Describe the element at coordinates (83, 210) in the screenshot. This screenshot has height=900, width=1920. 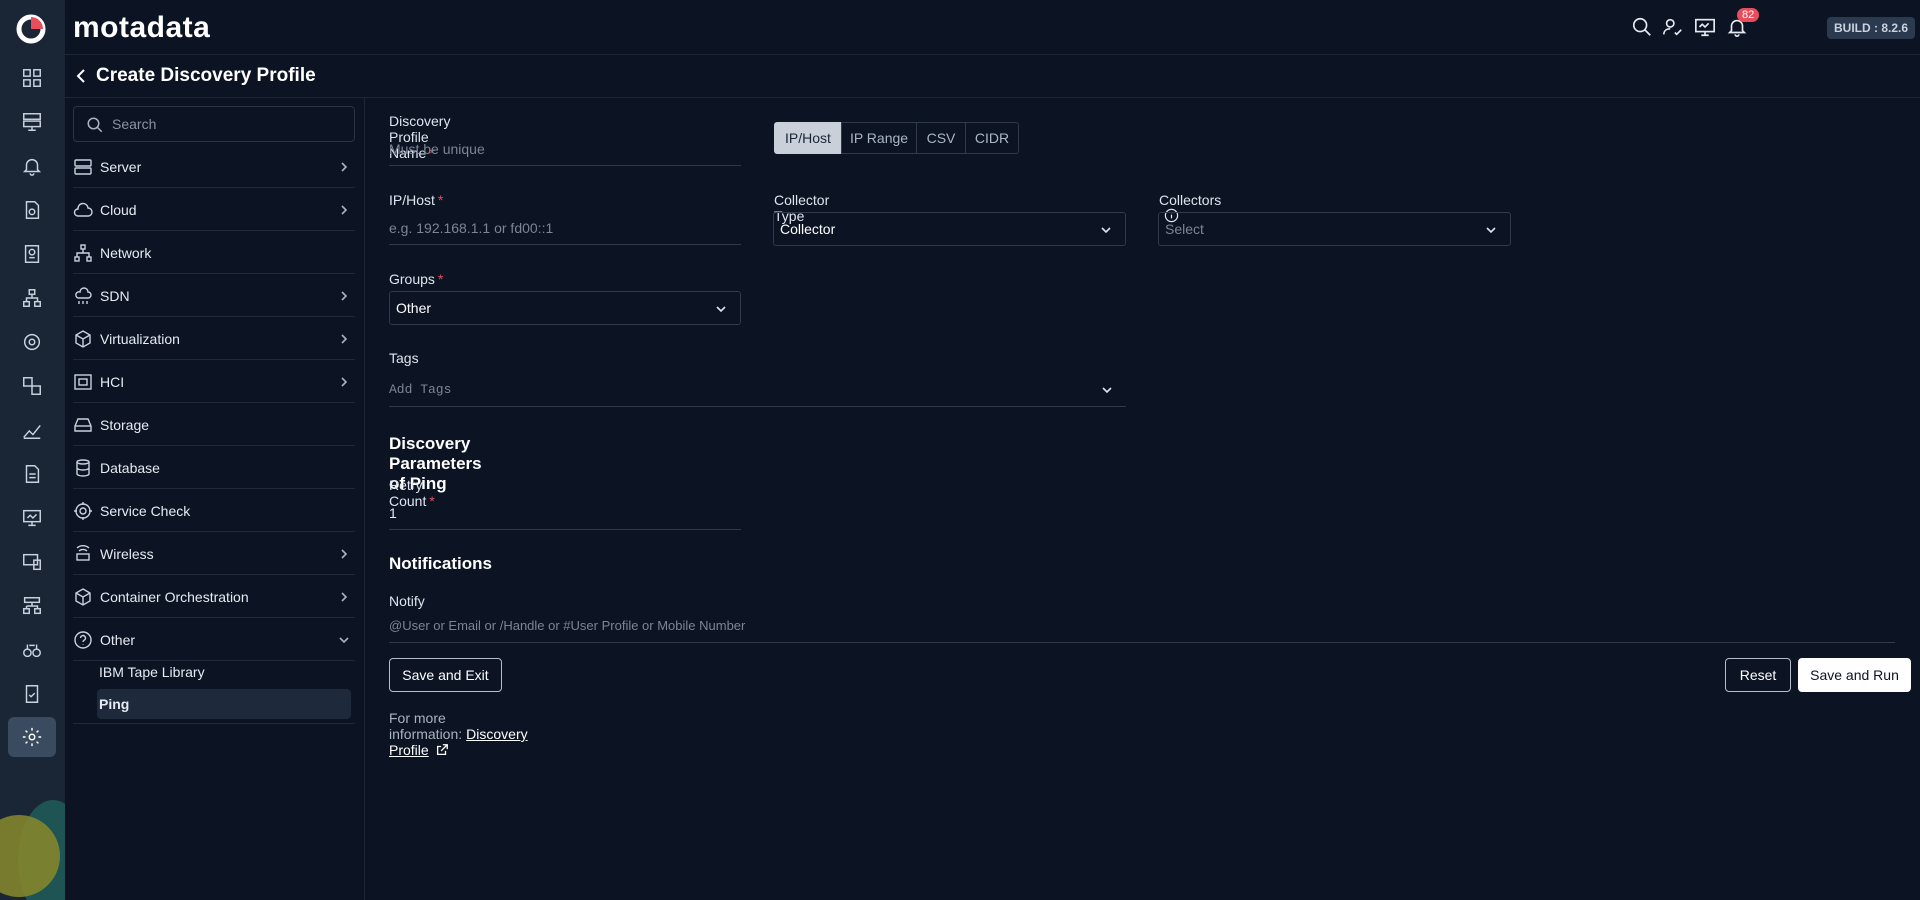
I see `cloud-icon` at that location.